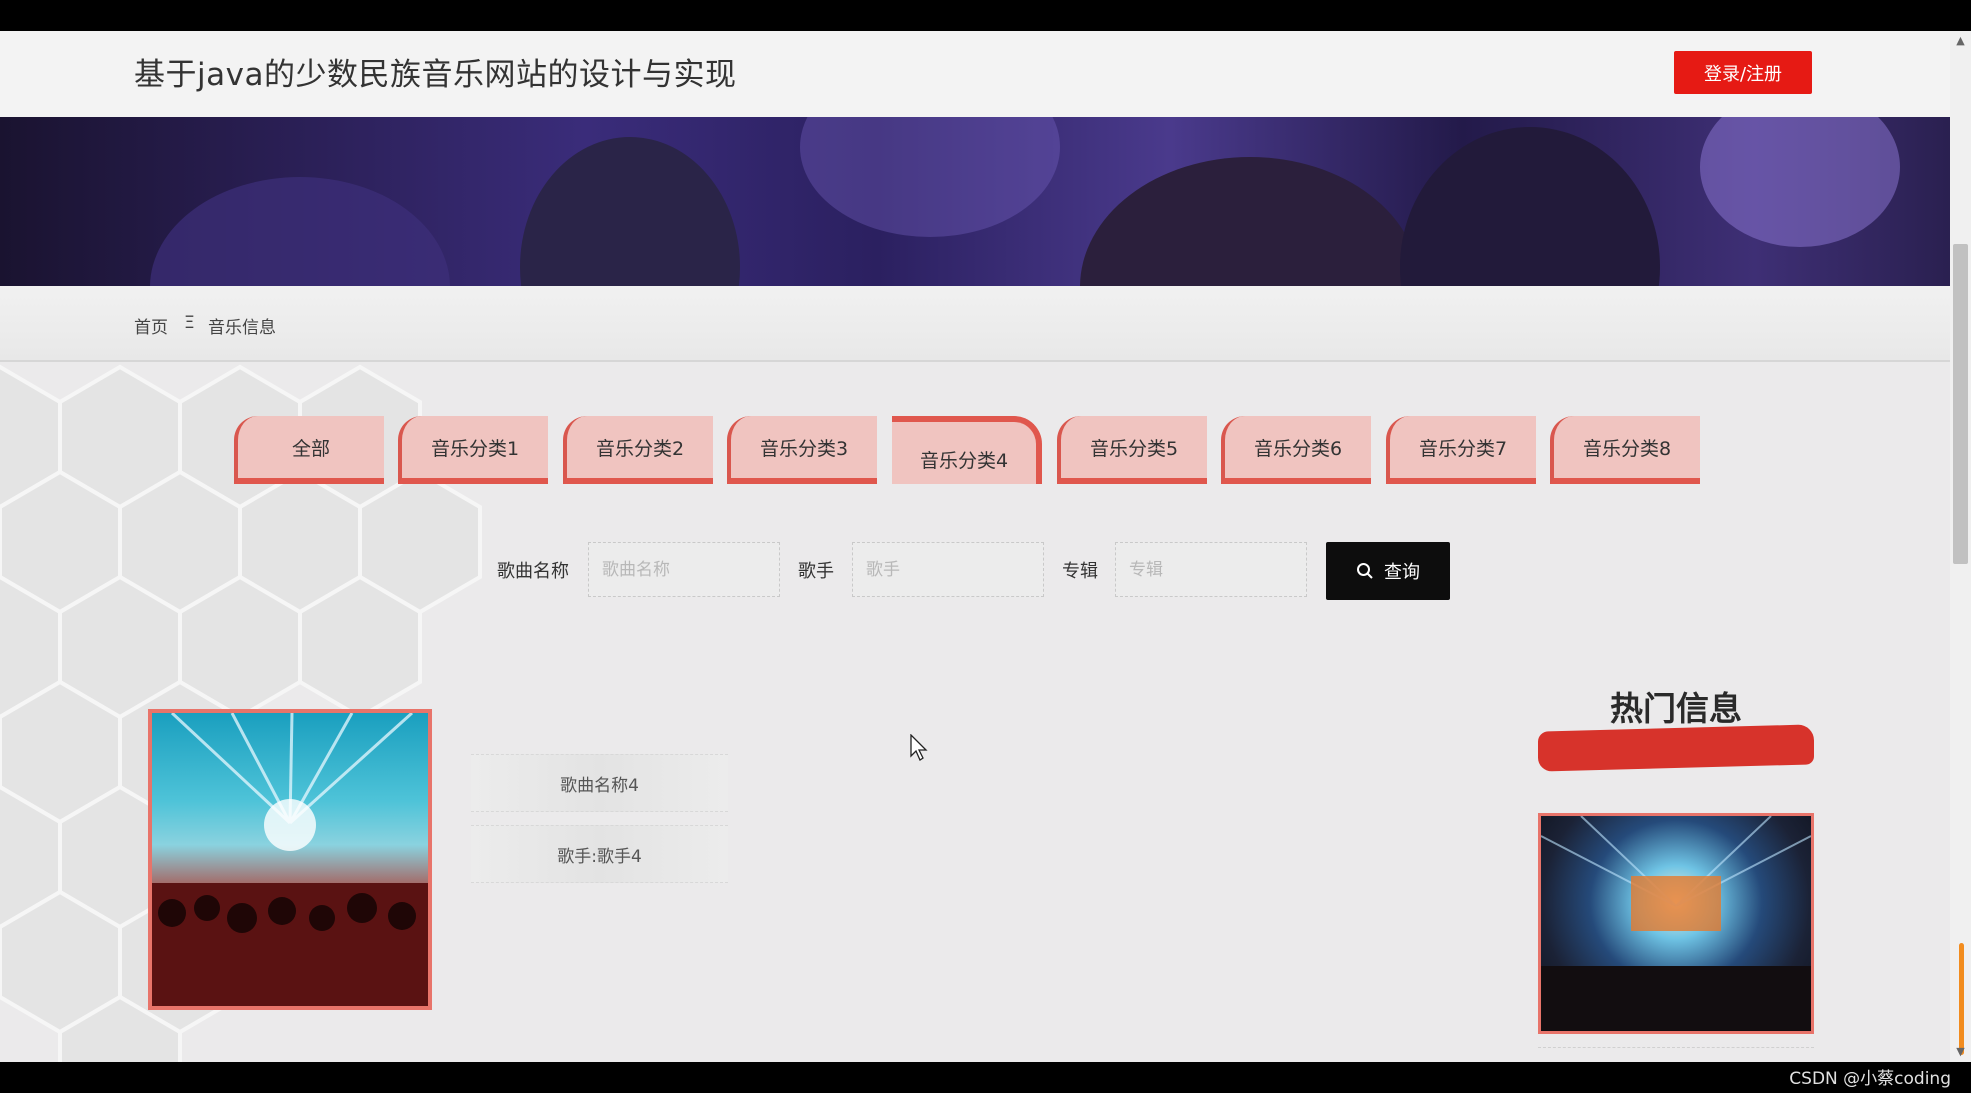  Describe the element at coordinates (1461, 450) in the screenshot. I see `tab-category-7: 音乐分类7` at that location.